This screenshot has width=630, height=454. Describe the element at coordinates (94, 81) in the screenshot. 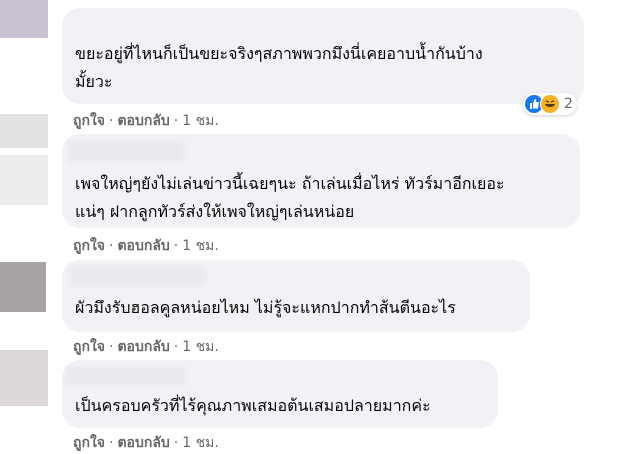

I see `comment-text-line: มั้ยวะ` at that location.